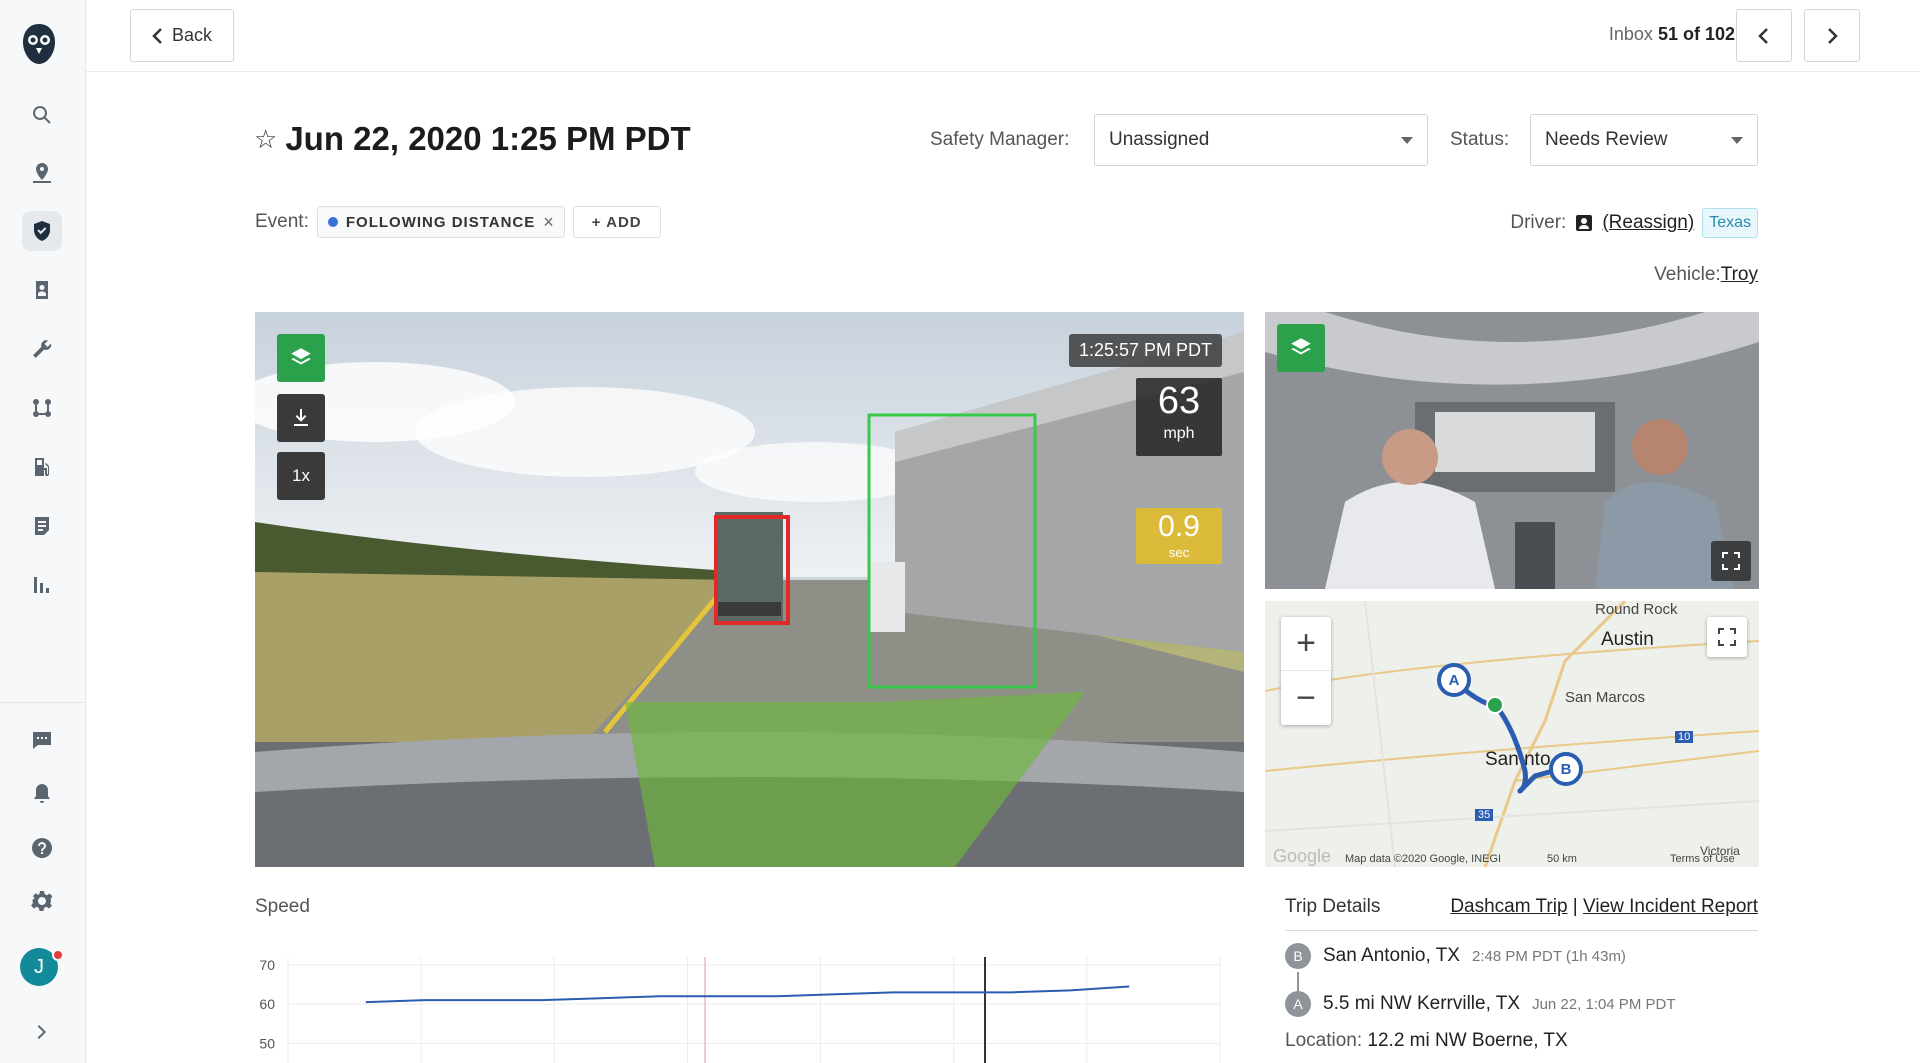 The width and height of the screenshot is (1920, 1063). I want to click on remove-event-close-icon: ×, so click(548, 222).